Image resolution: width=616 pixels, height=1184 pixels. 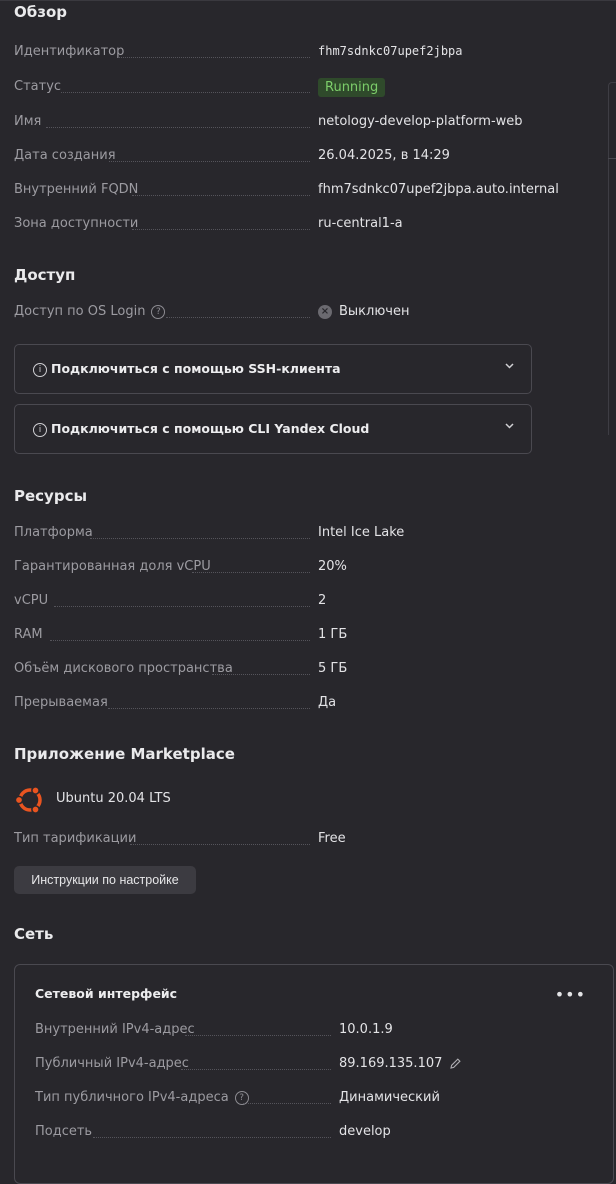 What do you see at coordinates (34, 934) in the screenshot?
I see `section-heading-network: Сеть` at bounding box center [34, 934].